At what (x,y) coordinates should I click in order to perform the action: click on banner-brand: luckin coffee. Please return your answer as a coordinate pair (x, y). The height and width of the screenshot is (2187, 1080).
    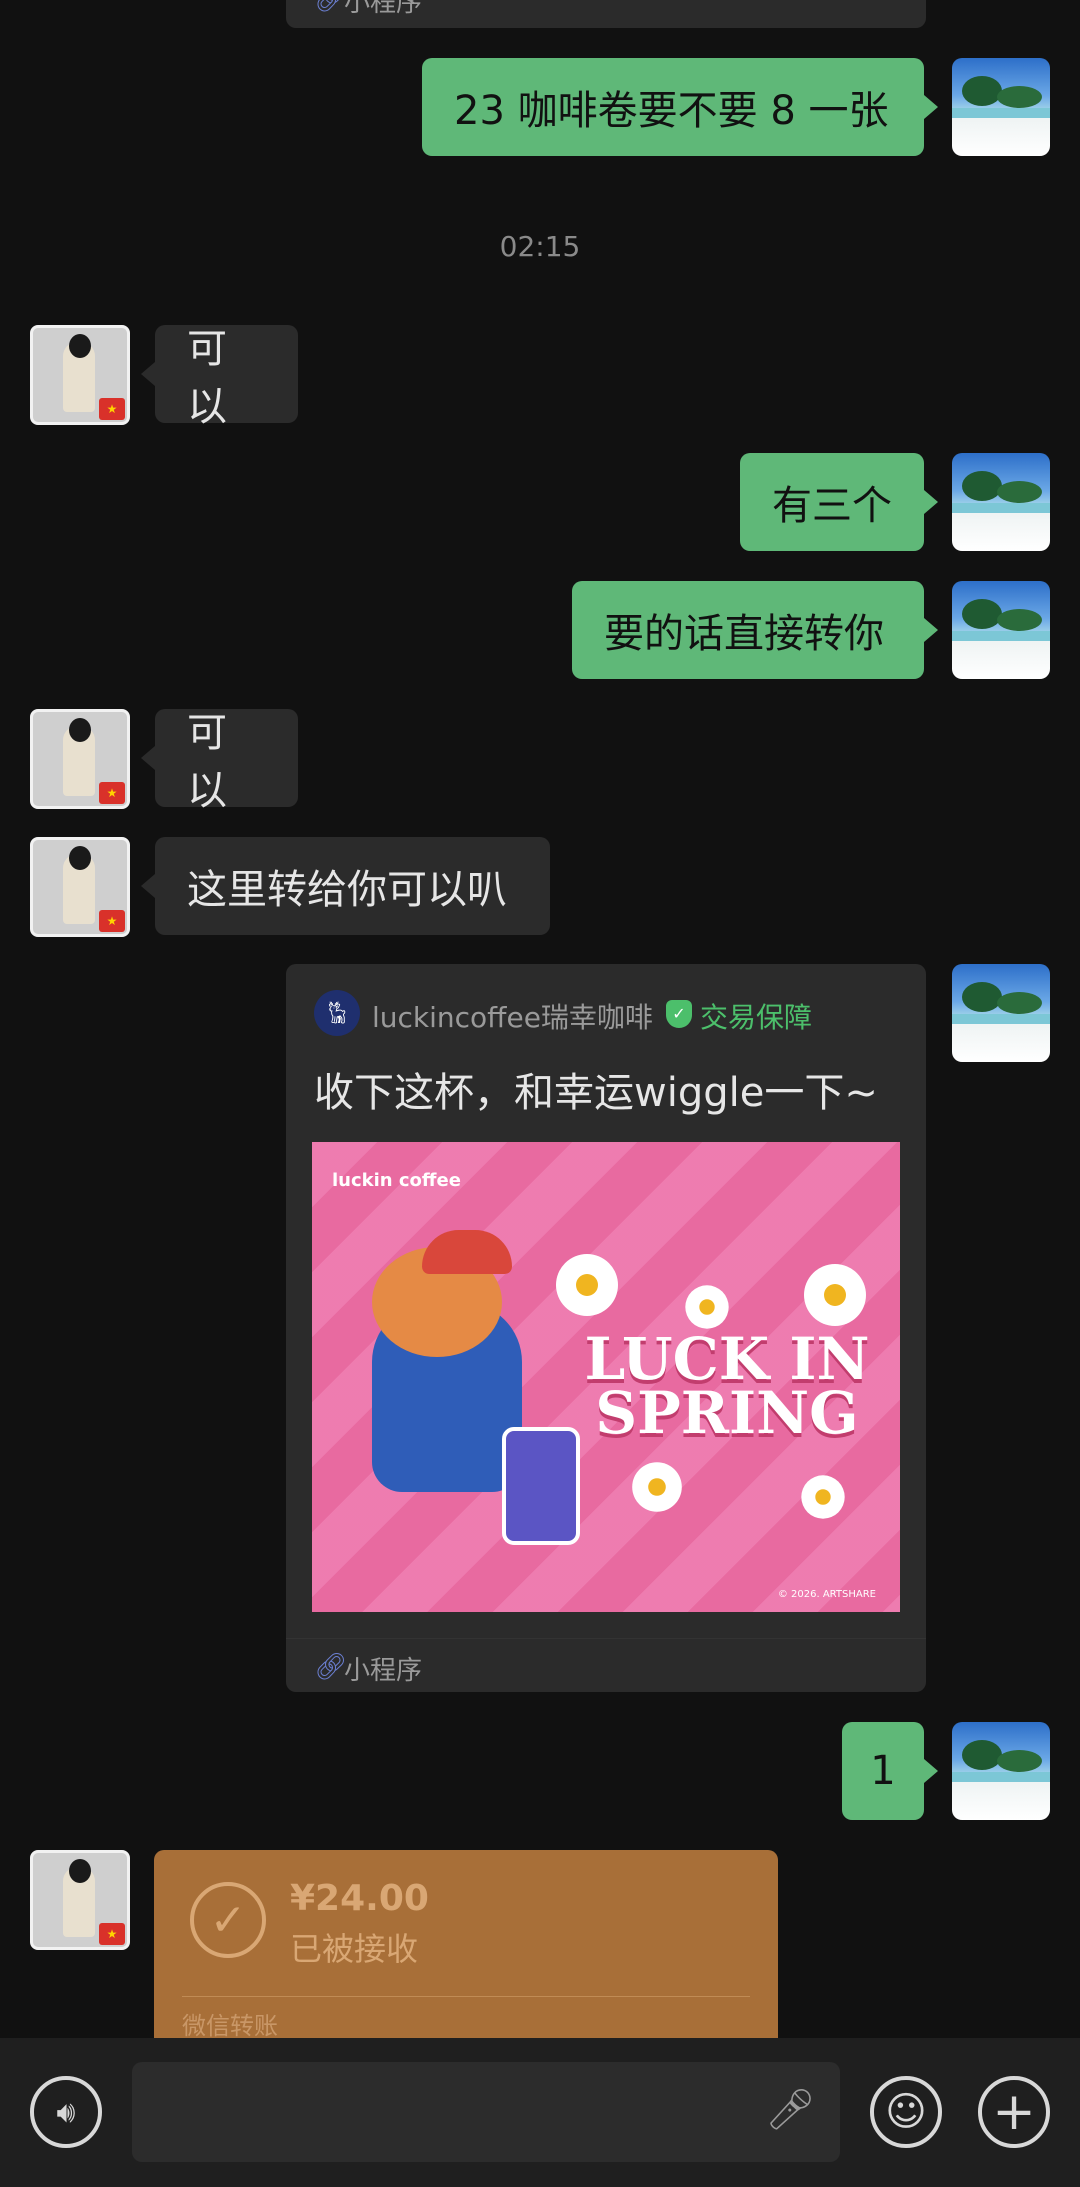
    Looking at the image, I should click on (396, 1180).